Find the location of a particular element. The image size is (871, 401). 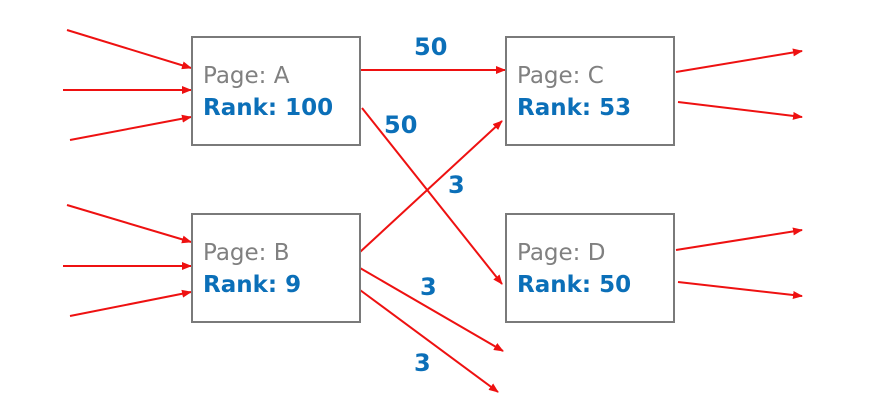

edge-label-a-to-d: 50 is located at coordinates (400, 125).